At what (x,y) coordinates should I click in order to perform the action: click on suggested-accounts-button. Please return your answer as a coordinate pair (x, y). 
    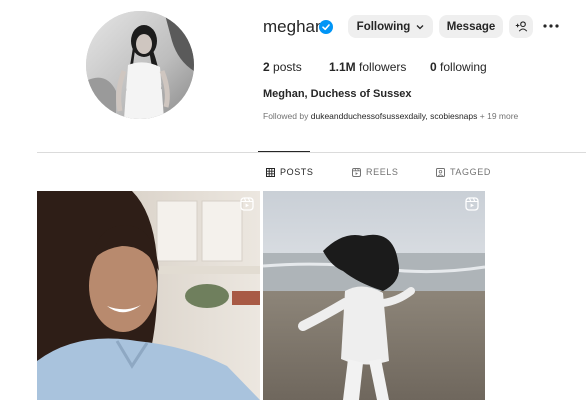
    Looking at the image, I should click on (521, 26).